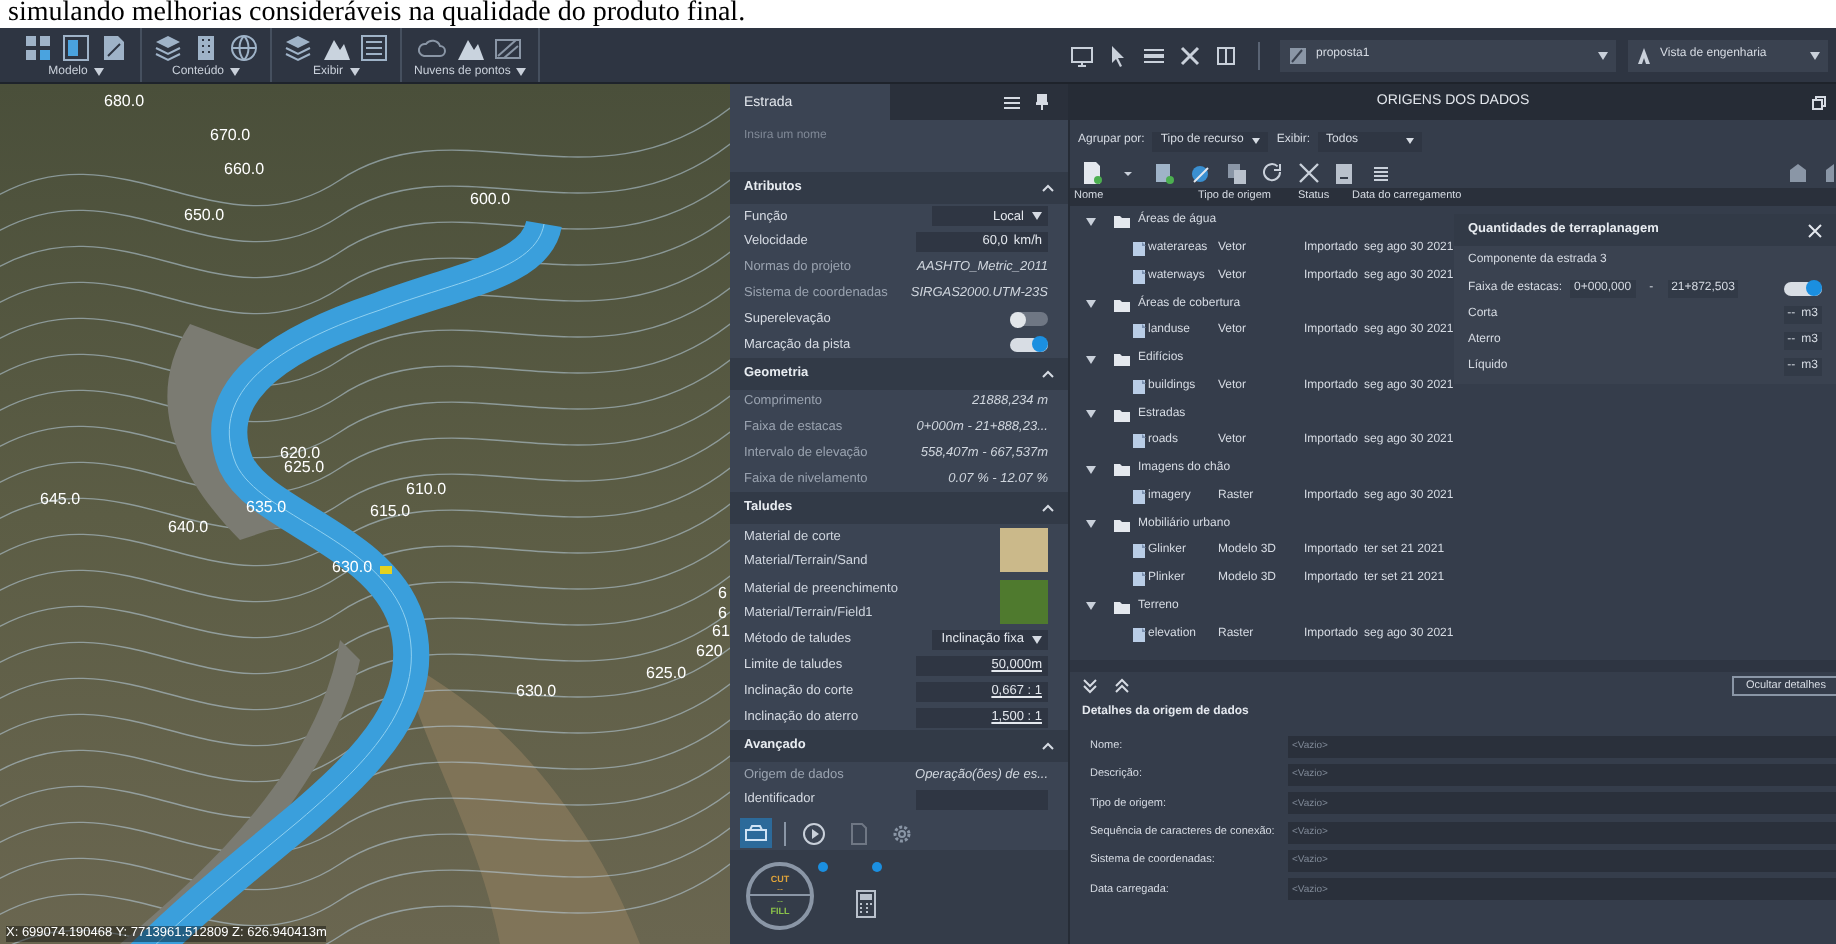 This screenshot has width=1836, height=944. What do you see at coordinates (490, 199) in the screenshot?
I see `contour-label: 600.0` at bounding box center [490, 199].